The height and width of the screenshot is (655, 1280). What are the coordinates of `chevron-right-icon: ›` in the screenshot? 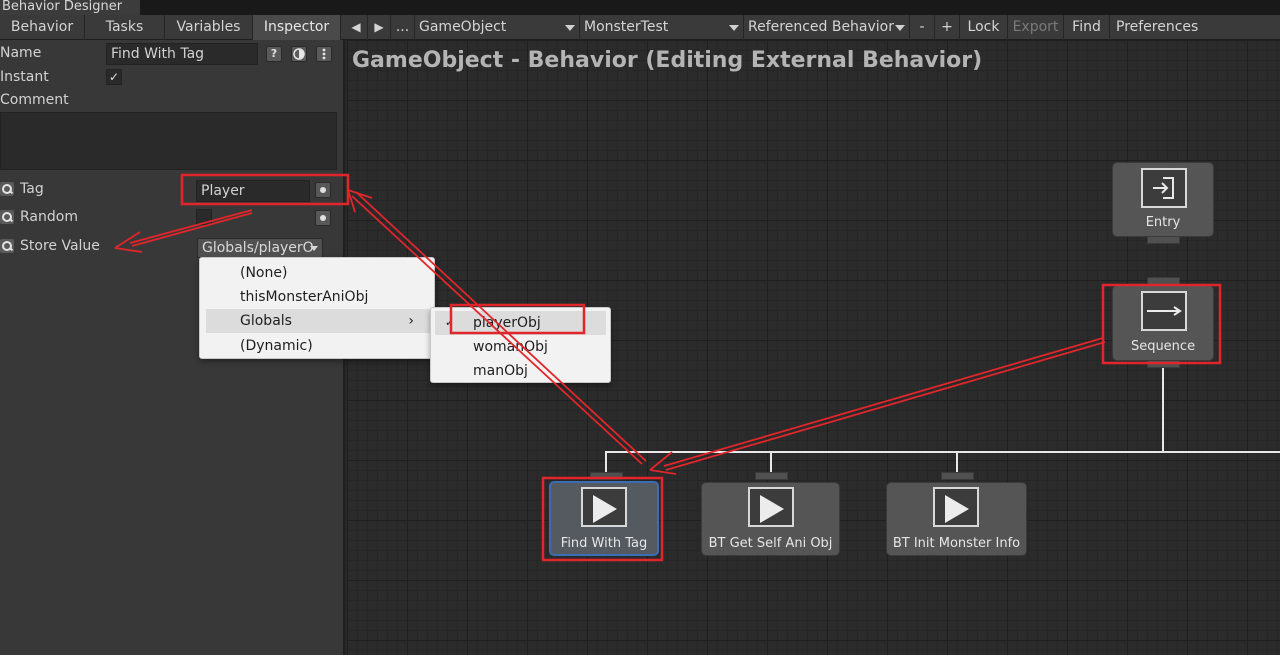 It's located at (411, 321).